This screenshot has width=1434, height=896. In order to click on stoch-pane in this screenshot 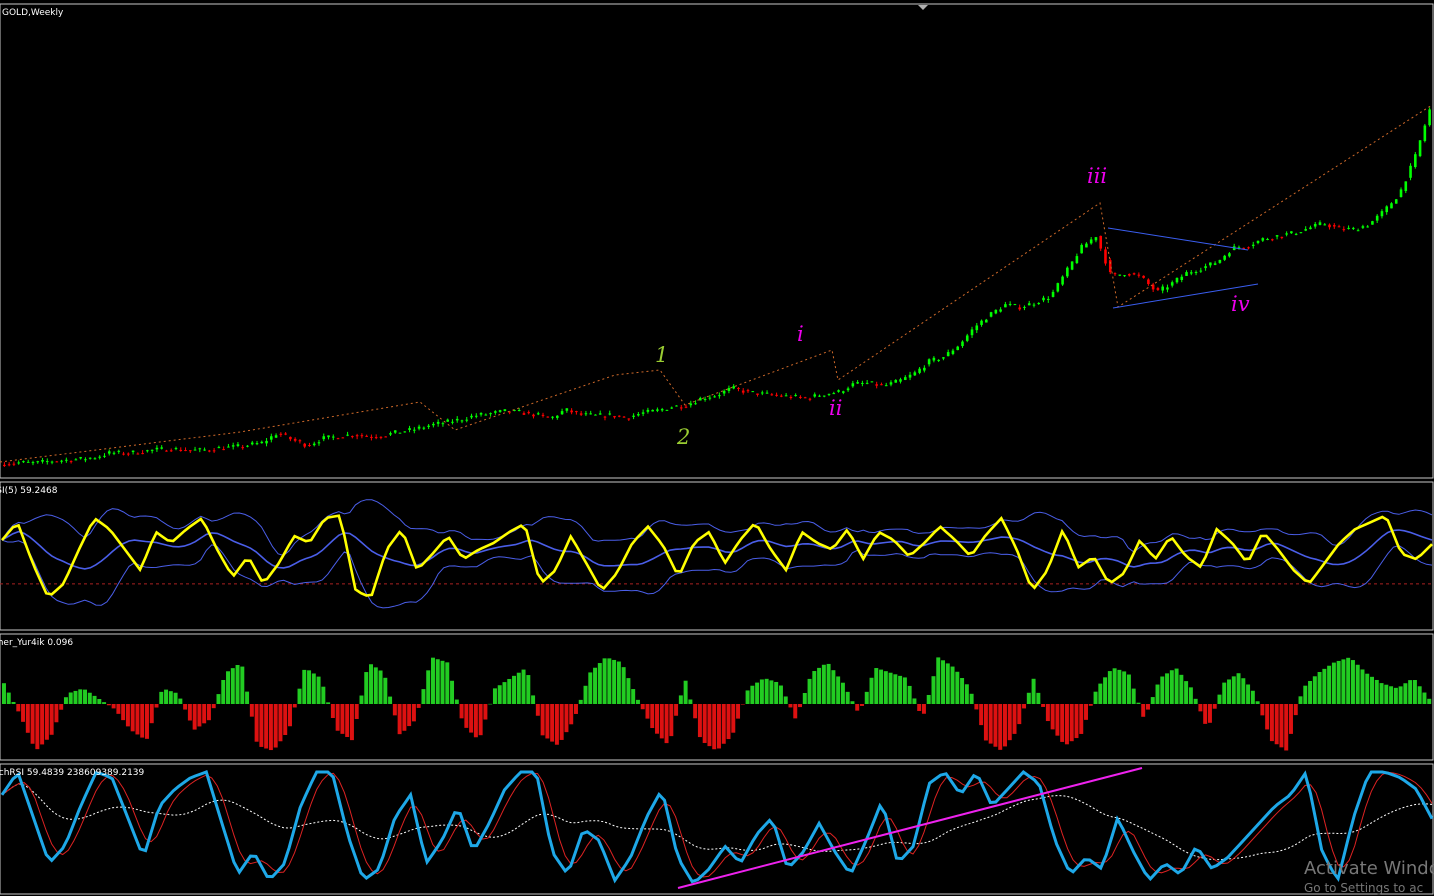, I will do `click(717, 829)`.